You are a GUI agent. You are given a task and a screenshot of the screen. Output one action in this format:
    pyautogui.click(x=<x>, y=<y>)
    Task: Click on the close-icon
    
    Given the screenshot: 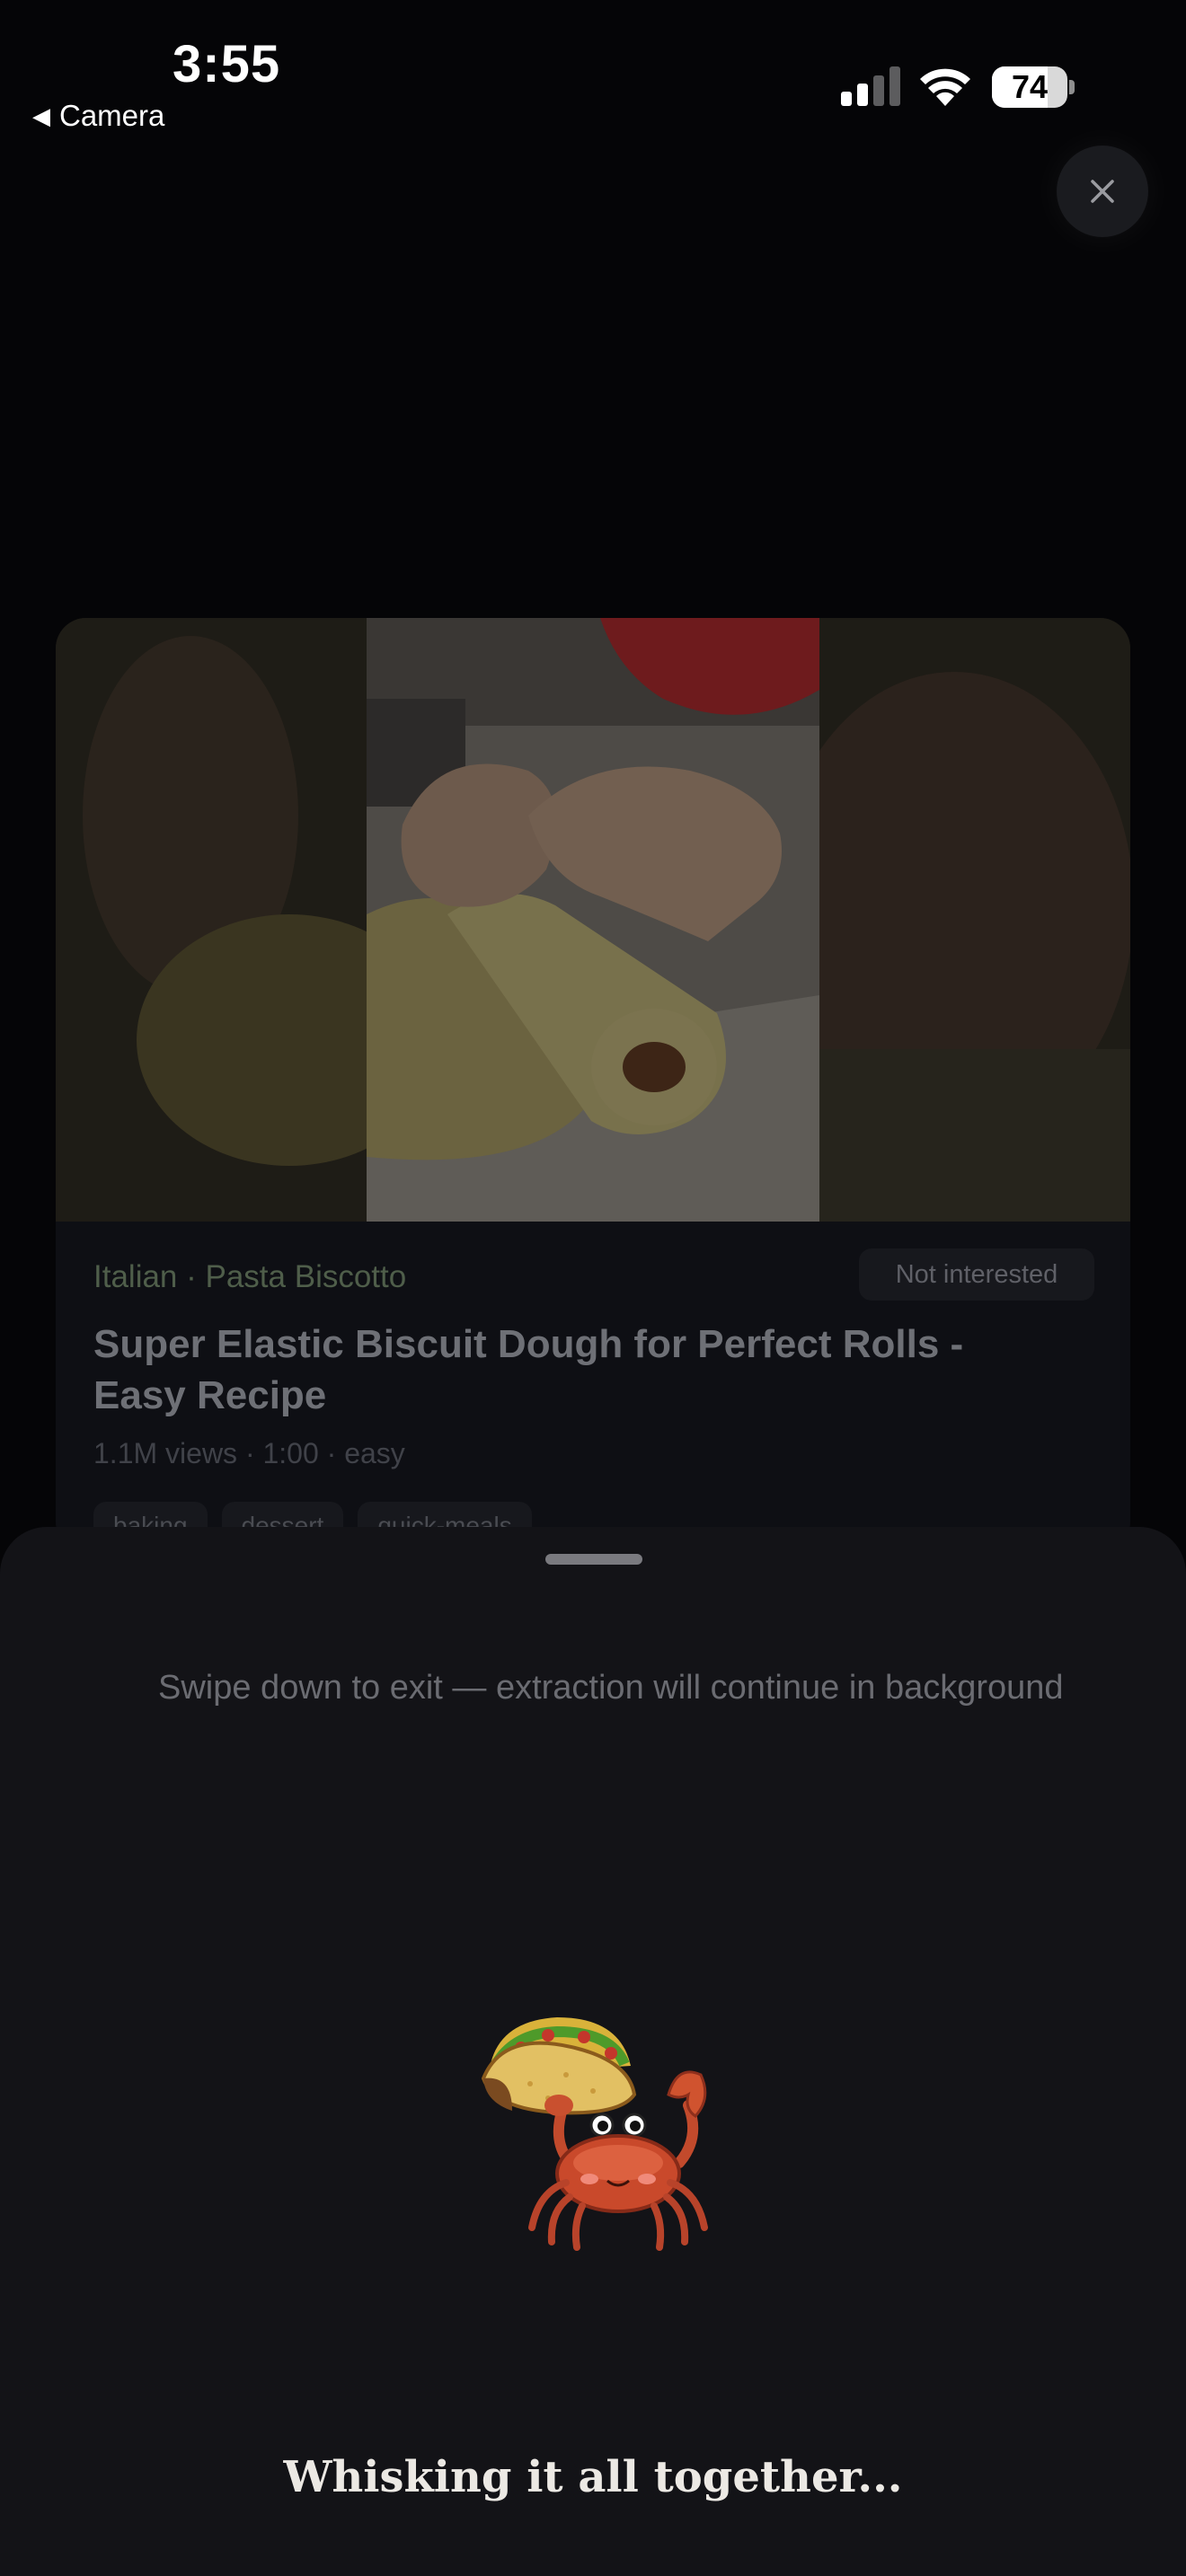 What is the action you would take?
    pyautogui.click(x=1102, y=191)
    